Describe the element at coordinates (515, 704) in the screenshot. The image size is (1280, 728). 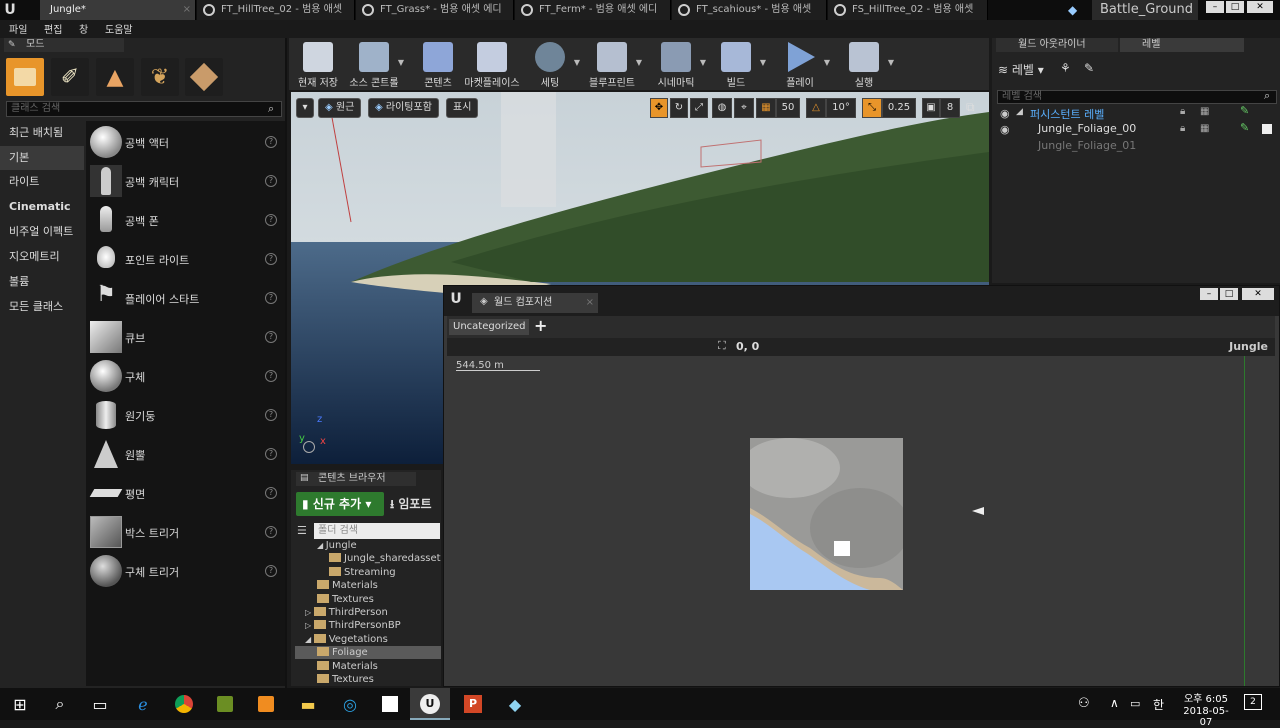
I see `app-icon: ◆` at that location.